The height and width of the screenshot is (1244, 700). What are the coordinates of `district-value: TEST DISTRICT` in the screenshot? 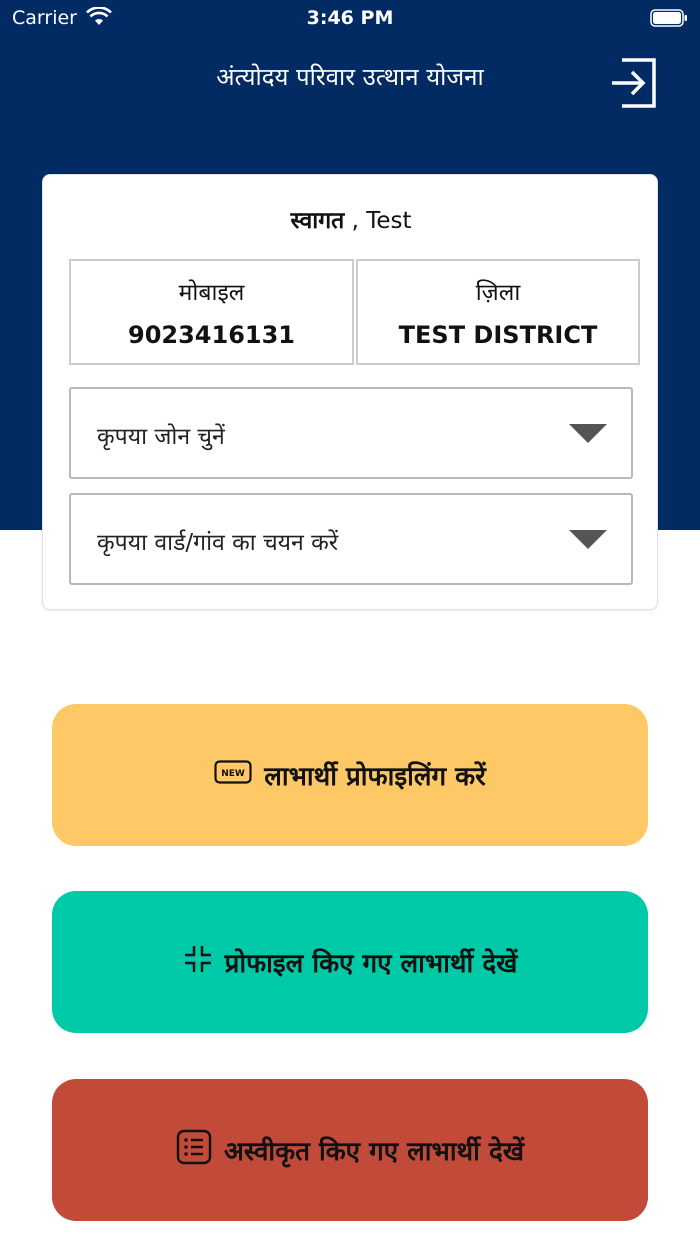 It's located at (498, 335).